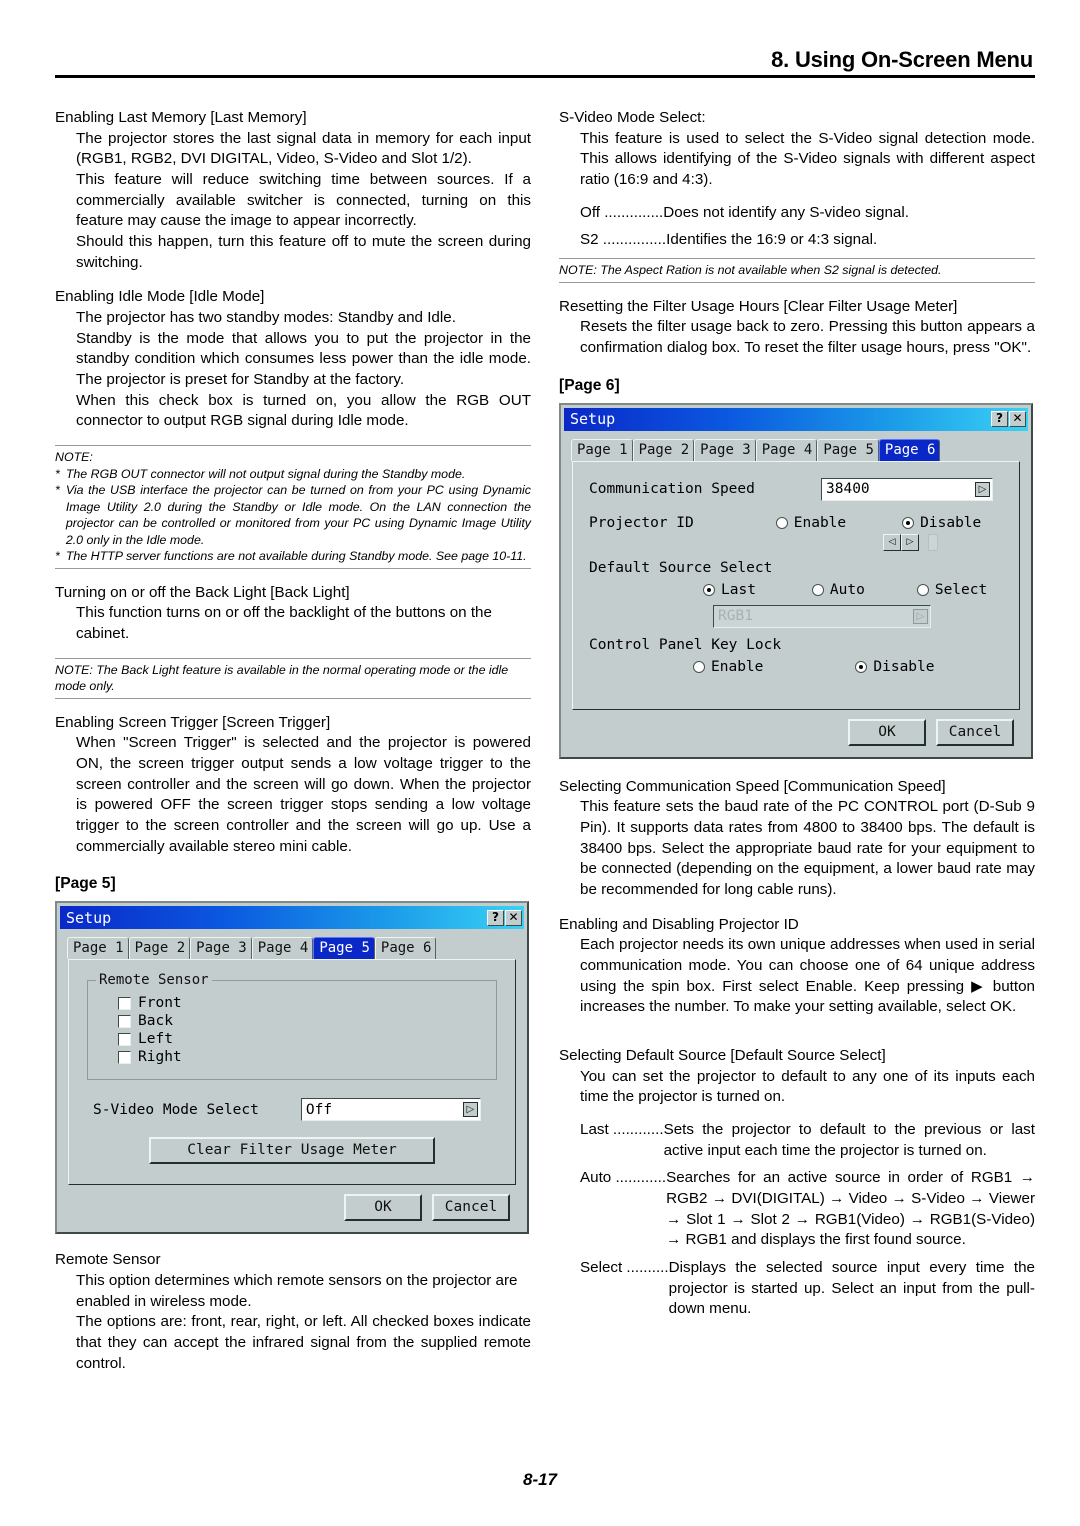 The width and height of the screenshot is (1080, 1526). What do you see at coordinates (922, 589) in the screenshot?
I see `radio-default-source-select` at bounding box center [922, 589].